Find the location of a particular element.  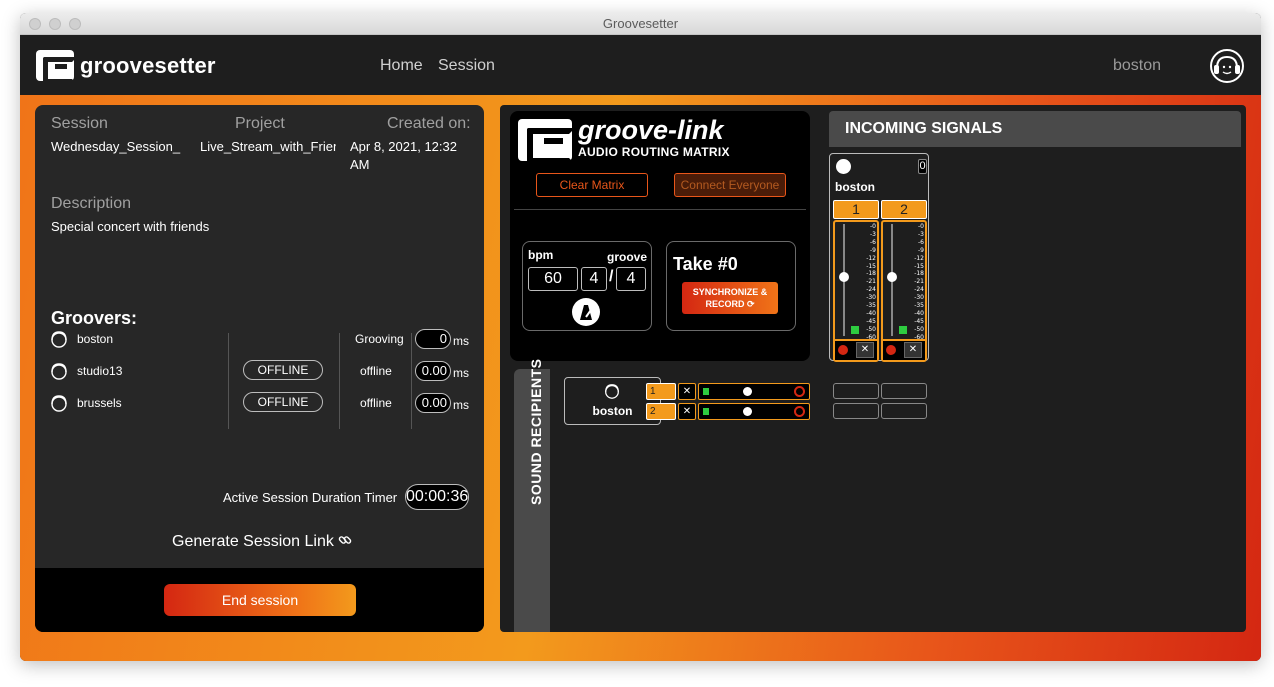

project-label: Project is located at coordinates (260, 123).